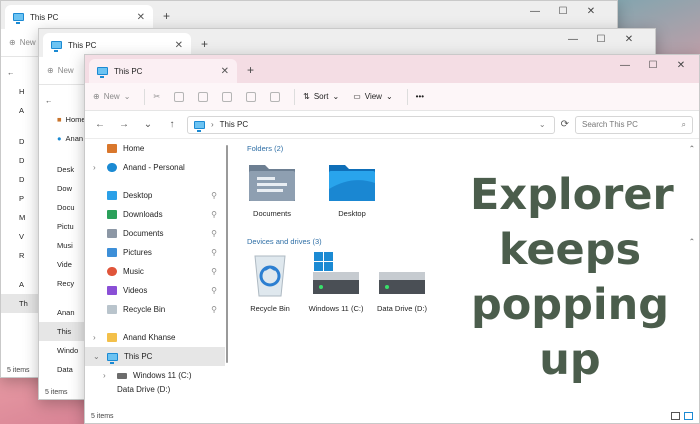 The width and height of the screenshot is (700, 424). I want to click on sidebar-item-documents: Documents ⚲, so click(155, 233).